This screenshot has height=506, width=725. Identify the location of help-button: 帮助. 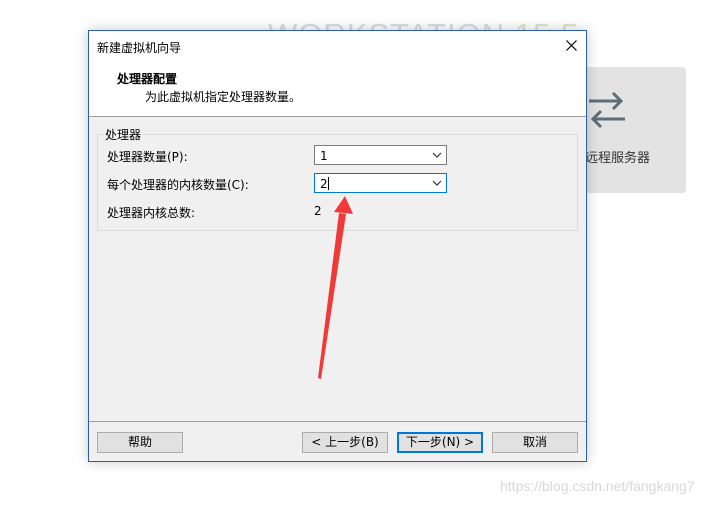
(140, 442).